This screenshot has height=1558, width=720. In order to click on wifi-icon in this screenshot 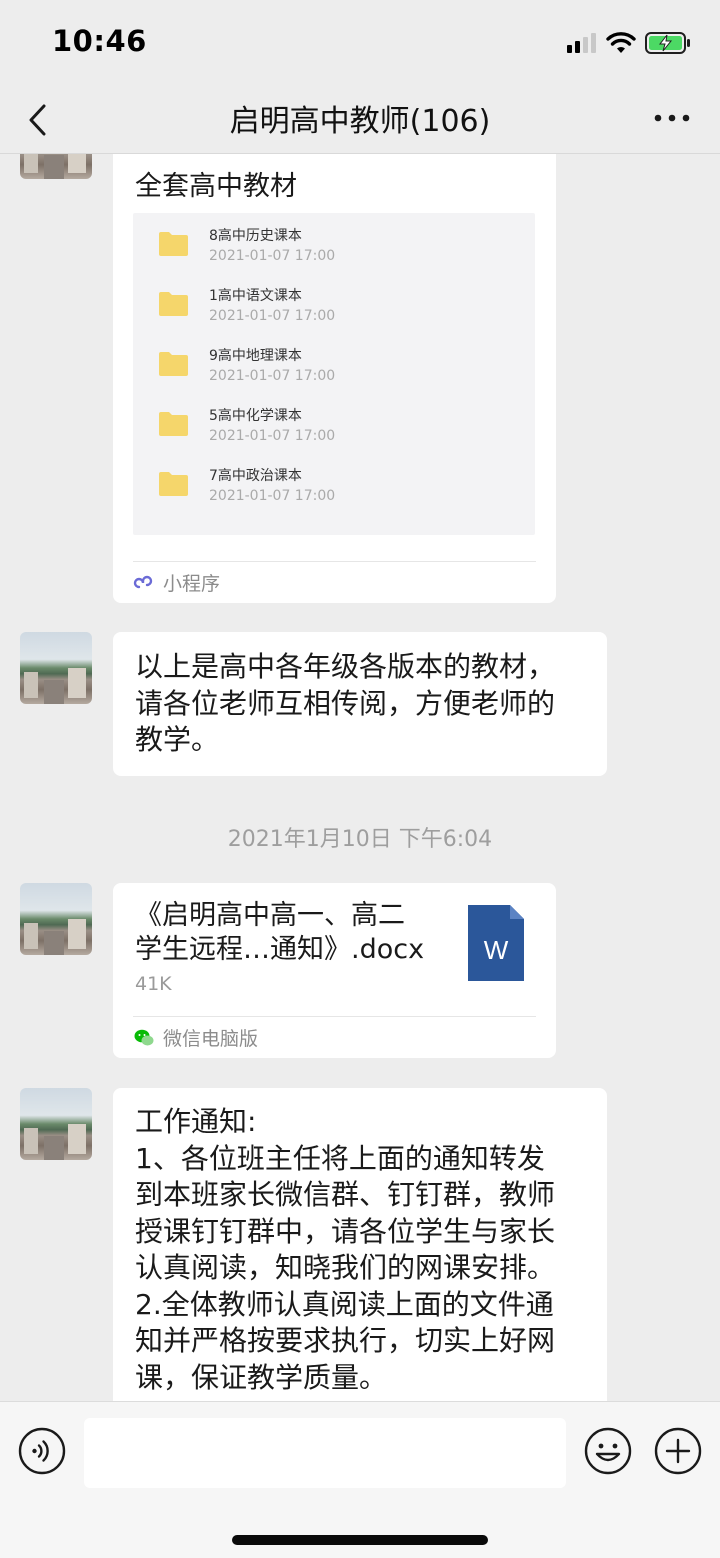, I will do `click(621, 42)`.